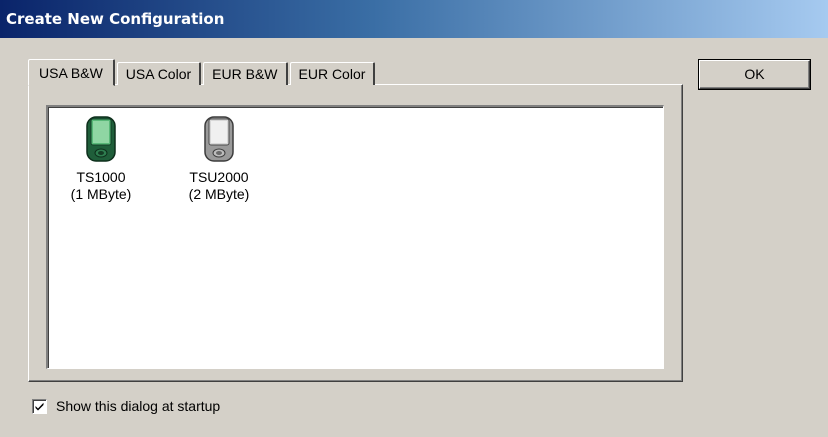 This screenshot has height=437, width=828. What do you see at coordinates (101, 139) in the screenshot?
I see `handheld-device-green-icon` at bounding box center [101, 139].